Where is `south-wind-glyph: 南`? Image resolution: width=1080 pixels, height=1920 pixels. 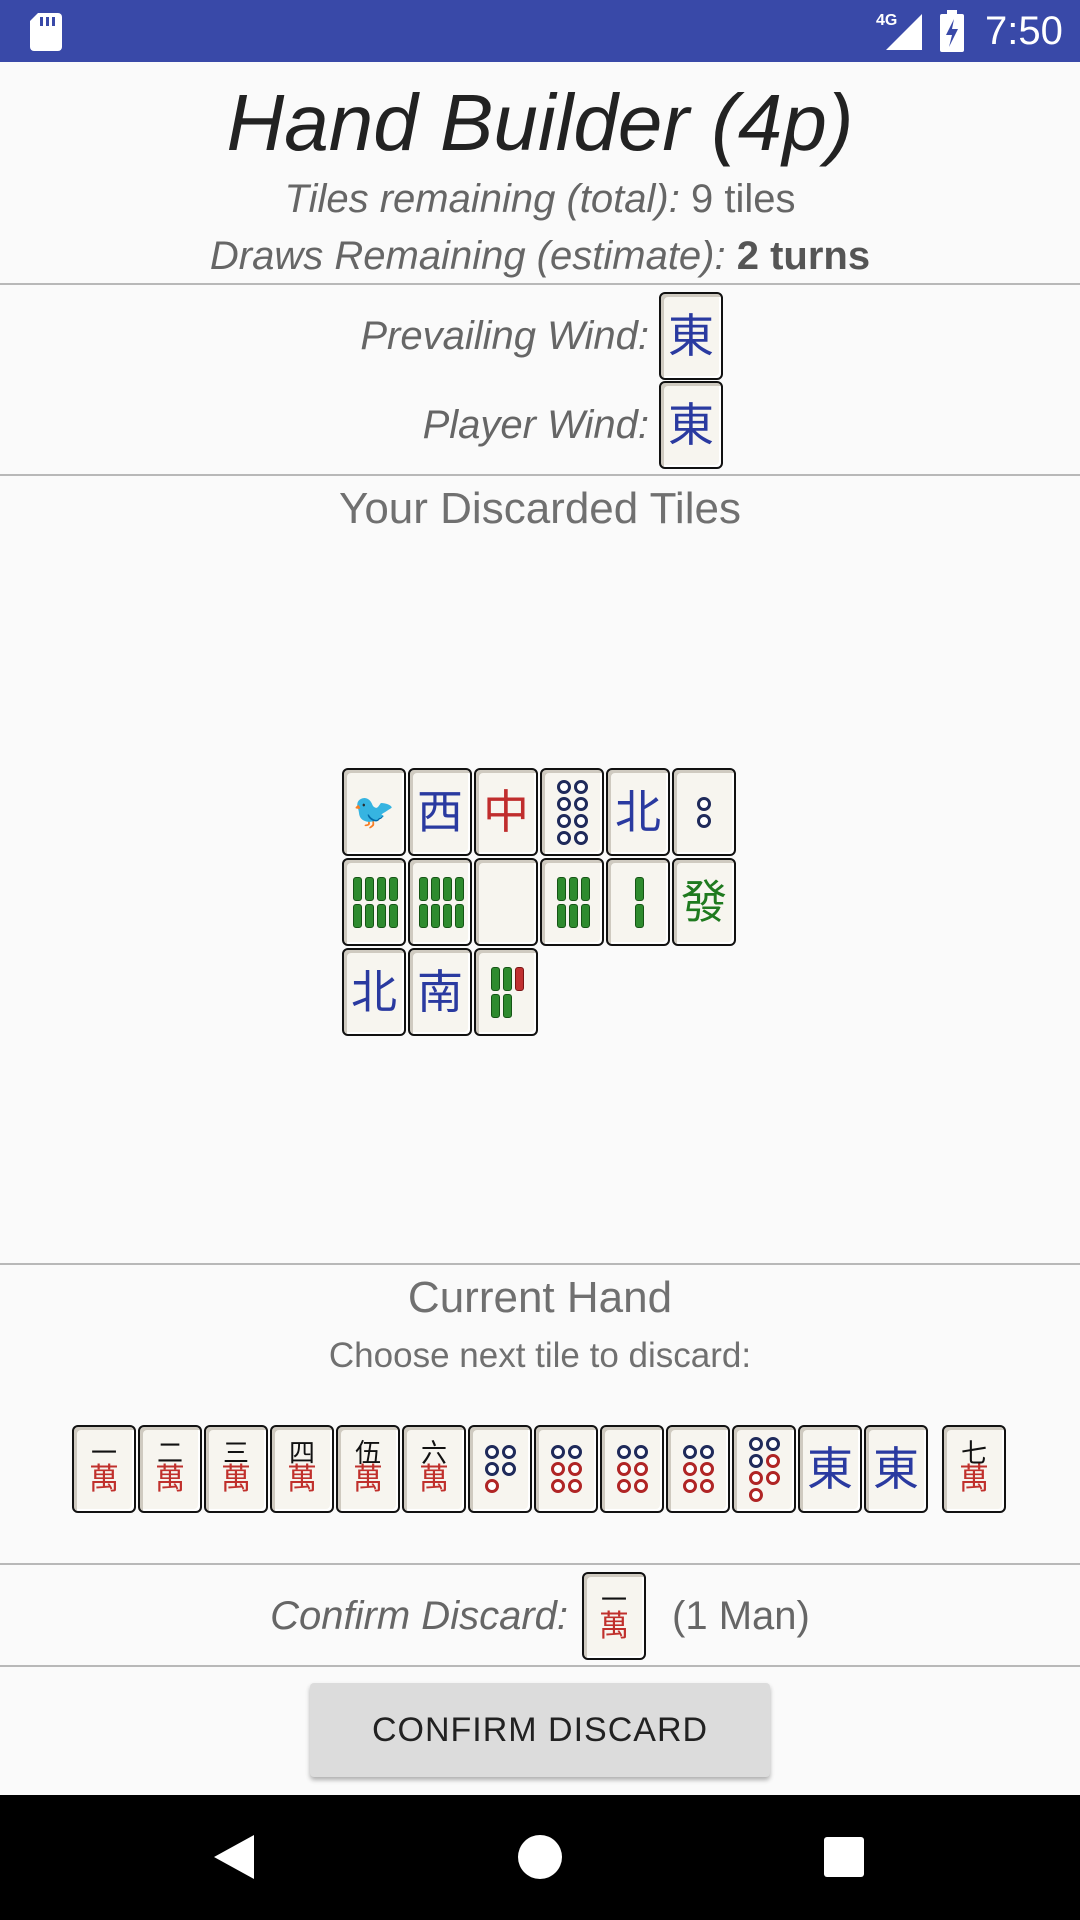 south-wind-glyph: 南 is located at coordinates (440, 992).